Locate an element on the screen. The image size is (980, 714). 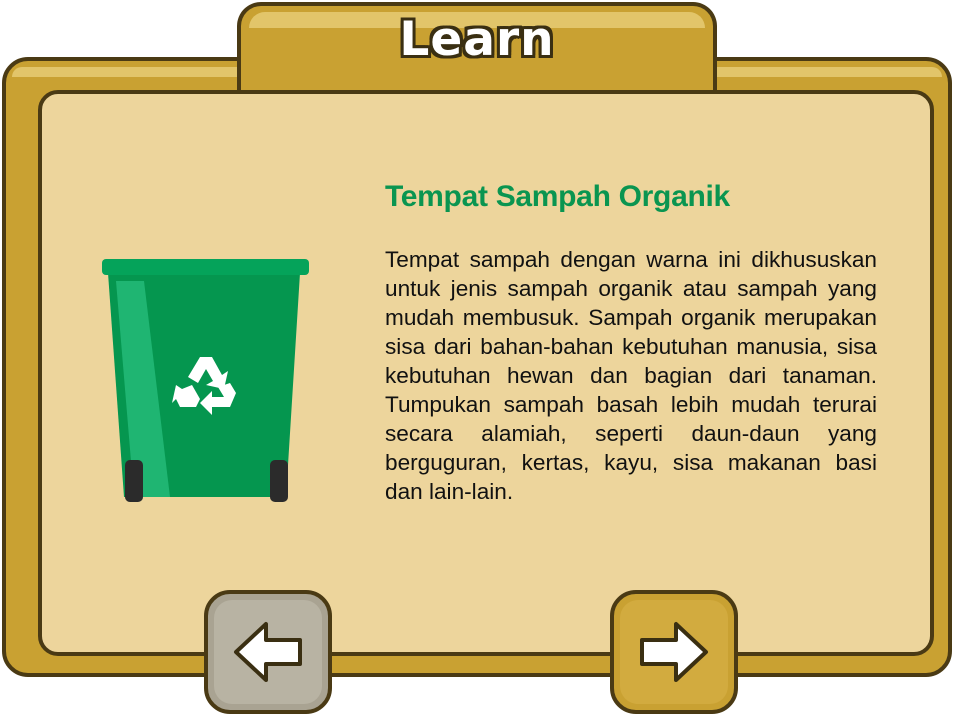
page-title: Learn is located at coordinates (477, 39).